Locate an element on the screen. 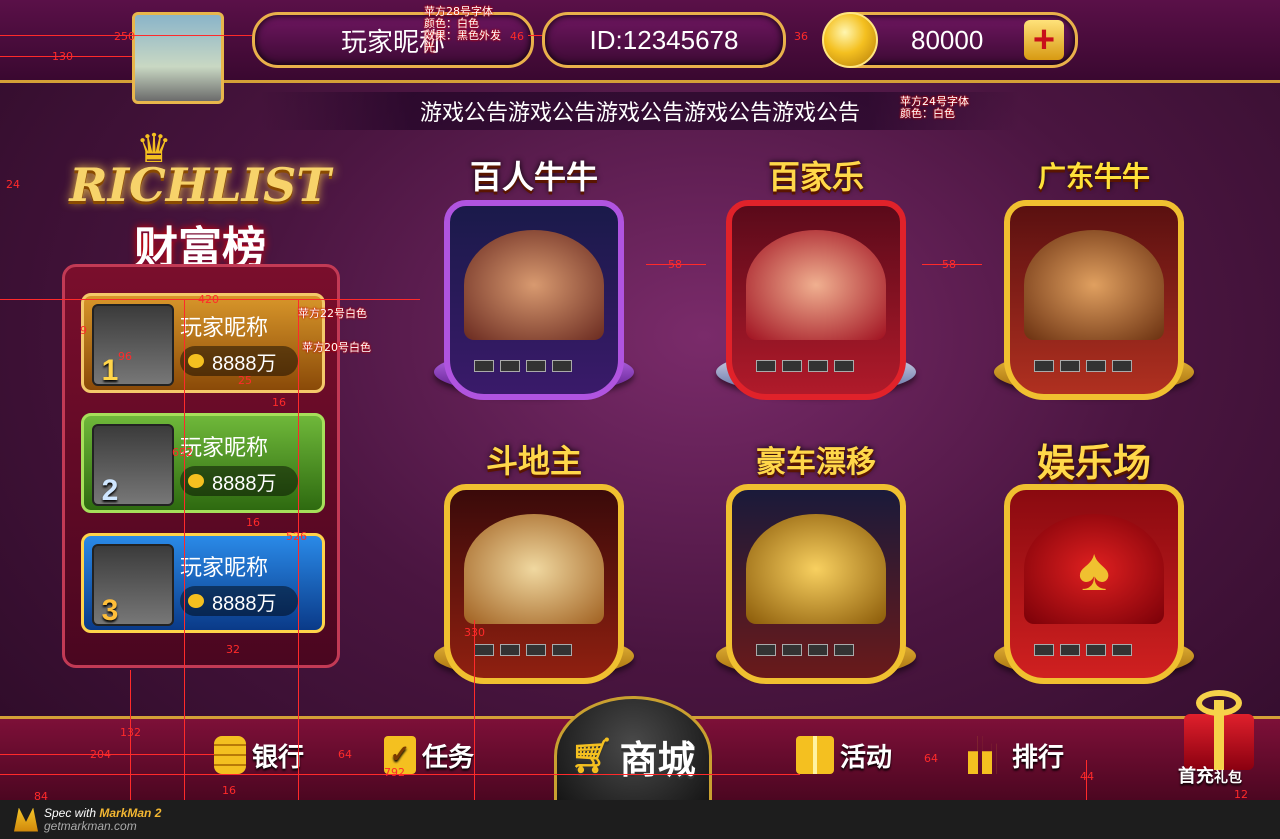  measure-label: 526 is located at coordinates (296, 536).